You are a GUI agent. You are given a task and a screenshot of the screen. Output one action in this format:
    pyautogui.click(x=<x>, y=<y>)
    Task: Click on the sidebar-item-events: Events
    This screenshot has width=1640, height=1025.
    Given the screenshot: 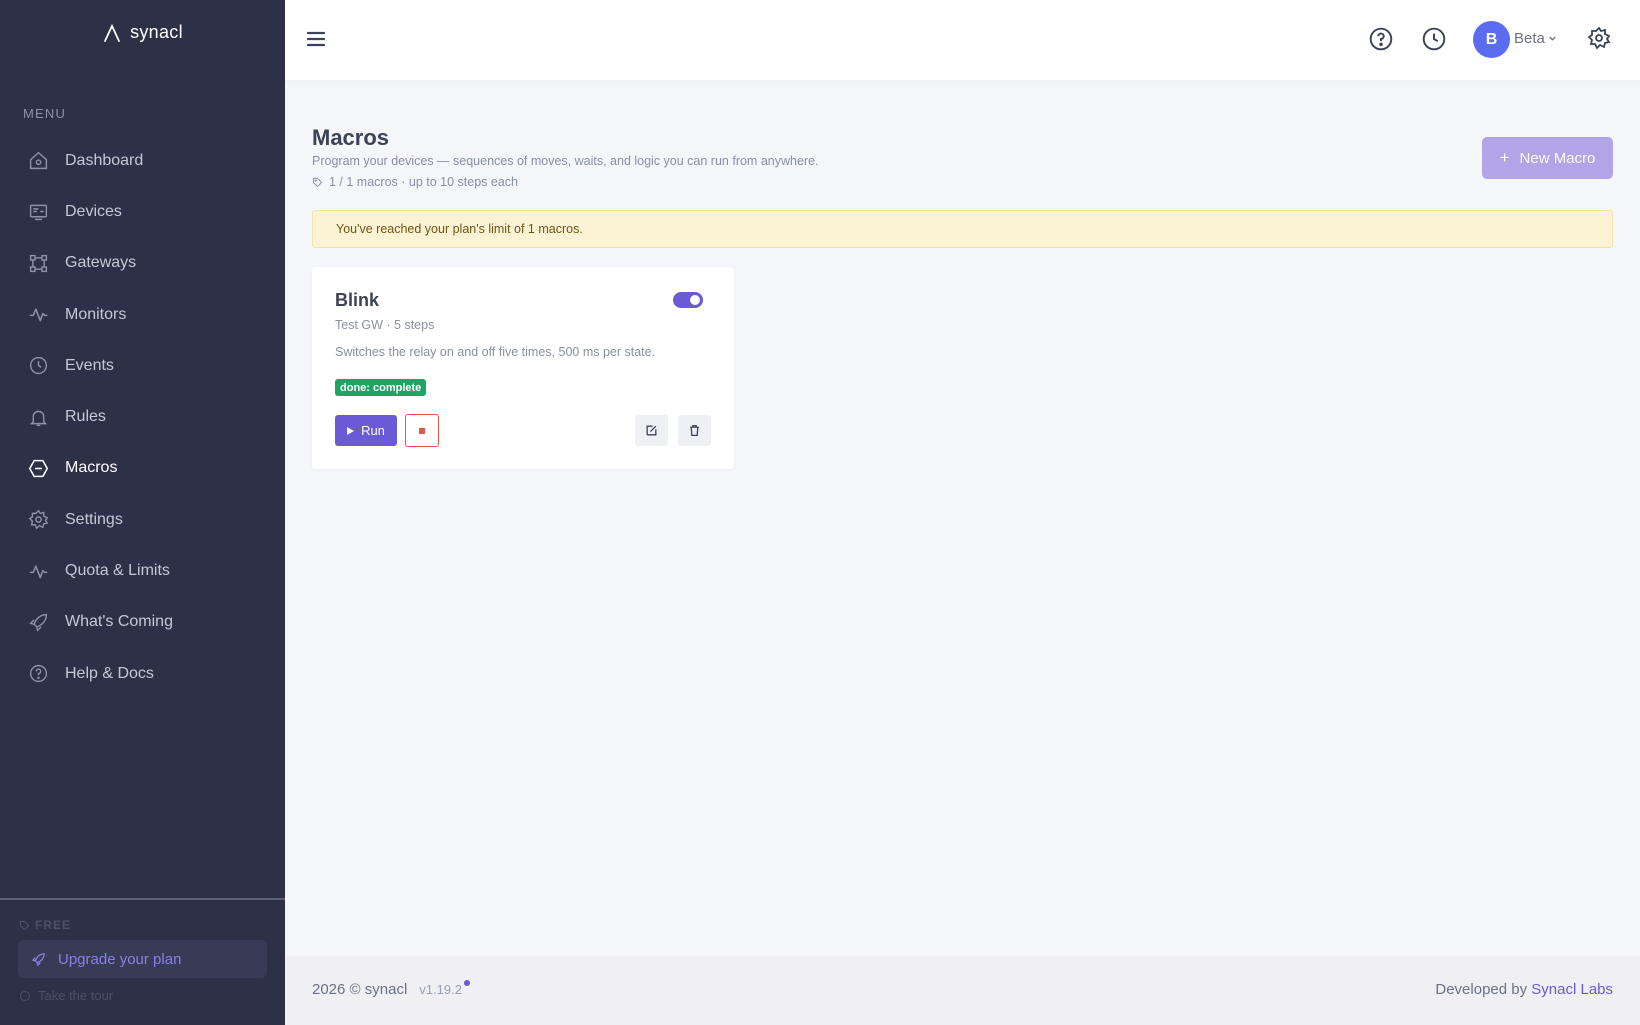 What is the action you would take?
    pyautogui.click(x=142, y=365)
    